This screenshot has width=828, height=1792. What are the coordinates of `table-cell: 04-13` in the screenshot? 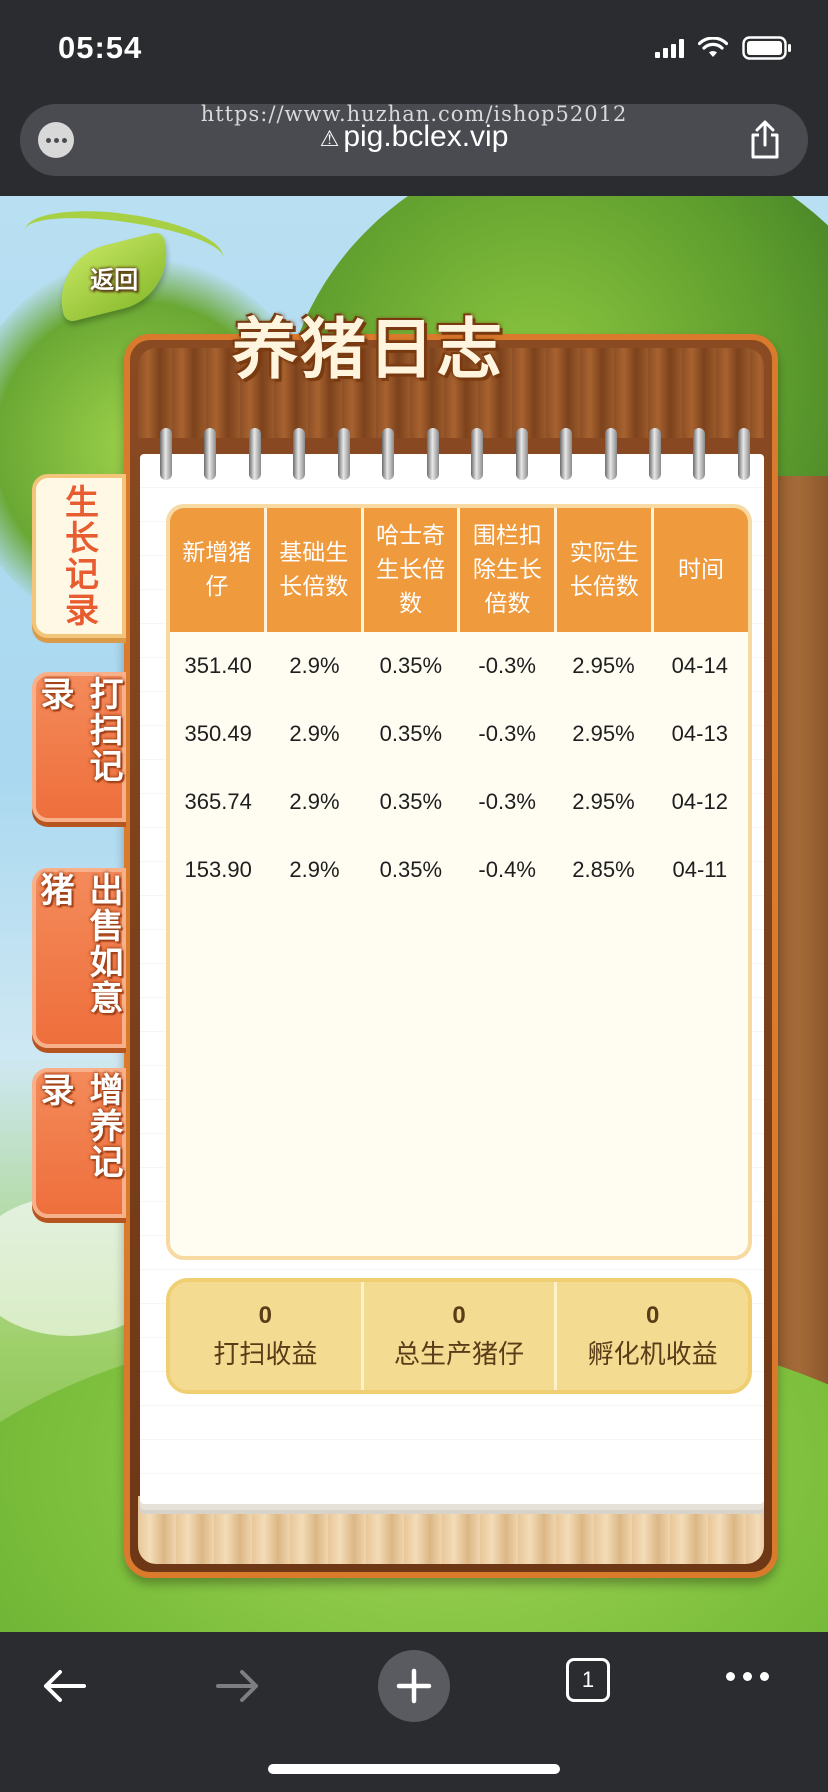 It's located at (699, 733).